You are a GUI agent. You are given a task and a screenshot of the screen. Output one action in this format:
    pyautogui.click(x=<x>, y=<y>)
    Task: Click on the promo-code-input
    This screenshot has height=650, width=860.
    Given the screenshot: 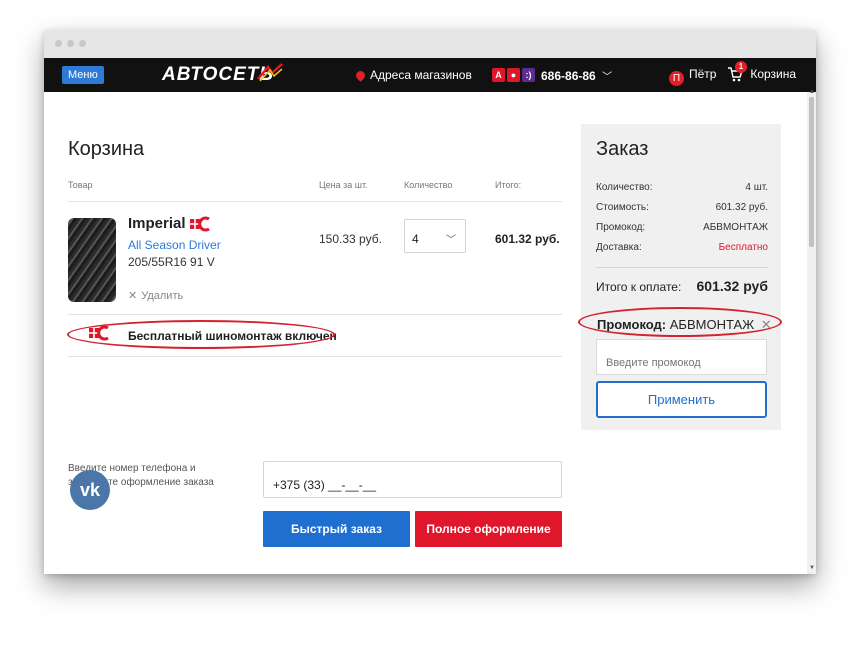 What is the action you would take?
    pyautogui.click(x=681, y=357)
    